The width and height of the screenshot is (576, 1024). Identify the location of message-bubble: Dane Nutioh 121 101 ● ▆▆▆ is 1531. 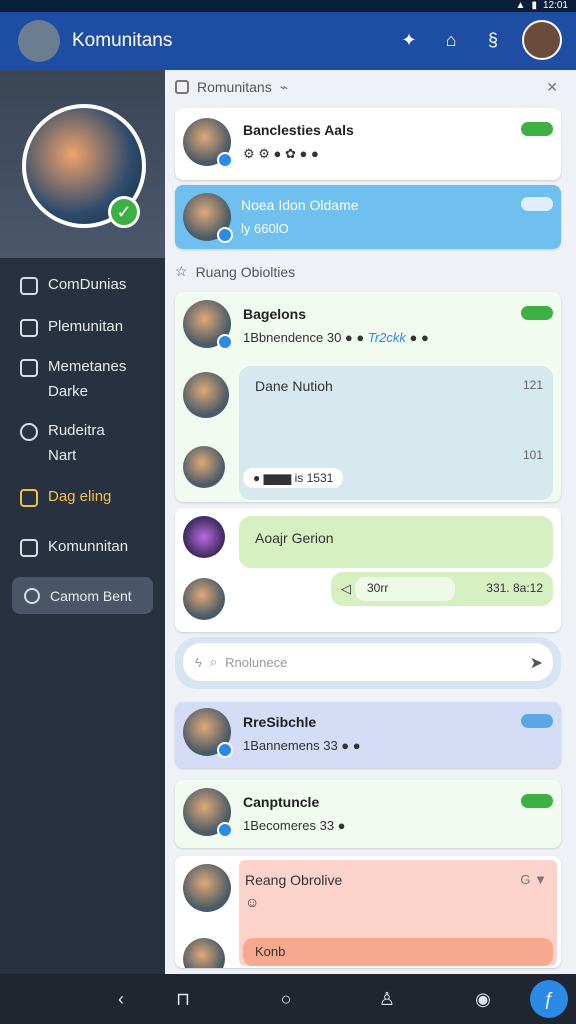
(396, 433).